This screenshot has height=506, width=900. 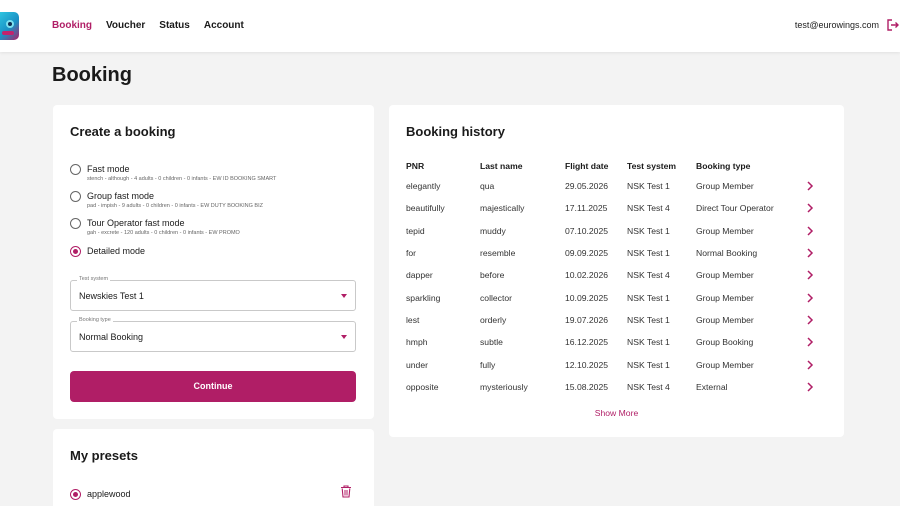 What do you see at coordinates (136, 223) in the screenshot?
I see `mode-label: Tour Operator fast mode` at bounding box center [136, 223].